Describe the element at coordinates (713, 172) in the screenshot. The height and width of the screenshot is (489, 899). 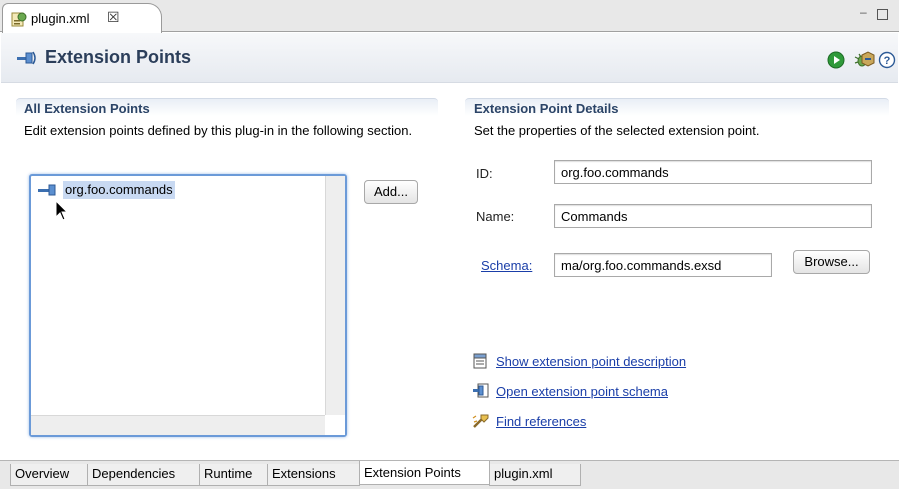
I see `id-field` at that location.